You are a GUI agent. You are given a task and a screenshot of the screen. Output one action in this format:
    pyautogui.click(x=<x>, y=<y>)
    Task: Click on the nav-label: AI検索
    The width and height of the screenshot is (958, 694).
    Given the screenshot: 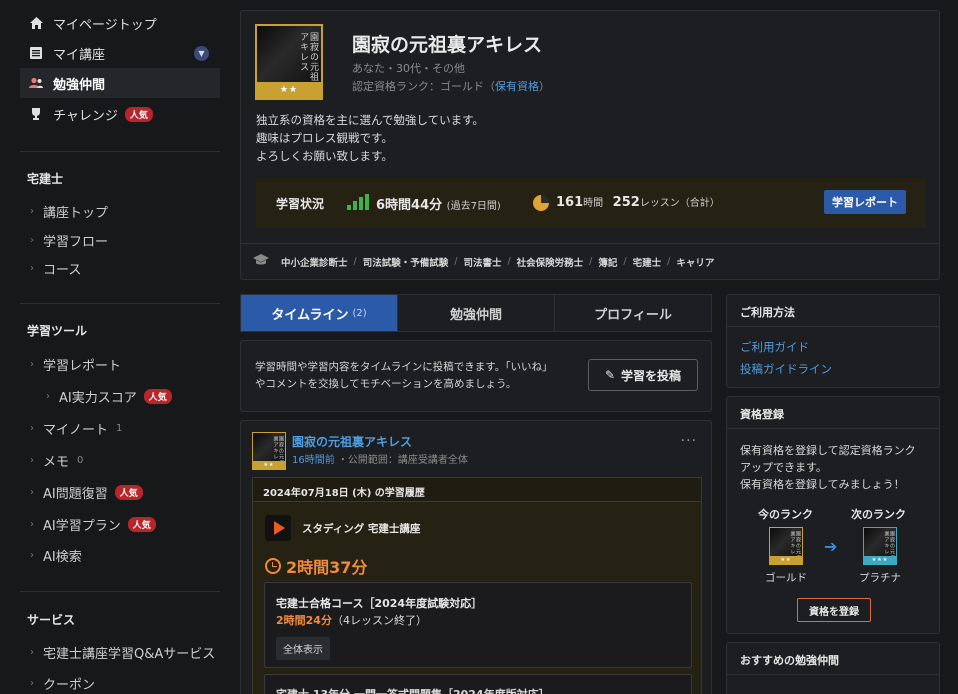 What is the action you would take?
    pyautogui.click(x=62, y=557)
    